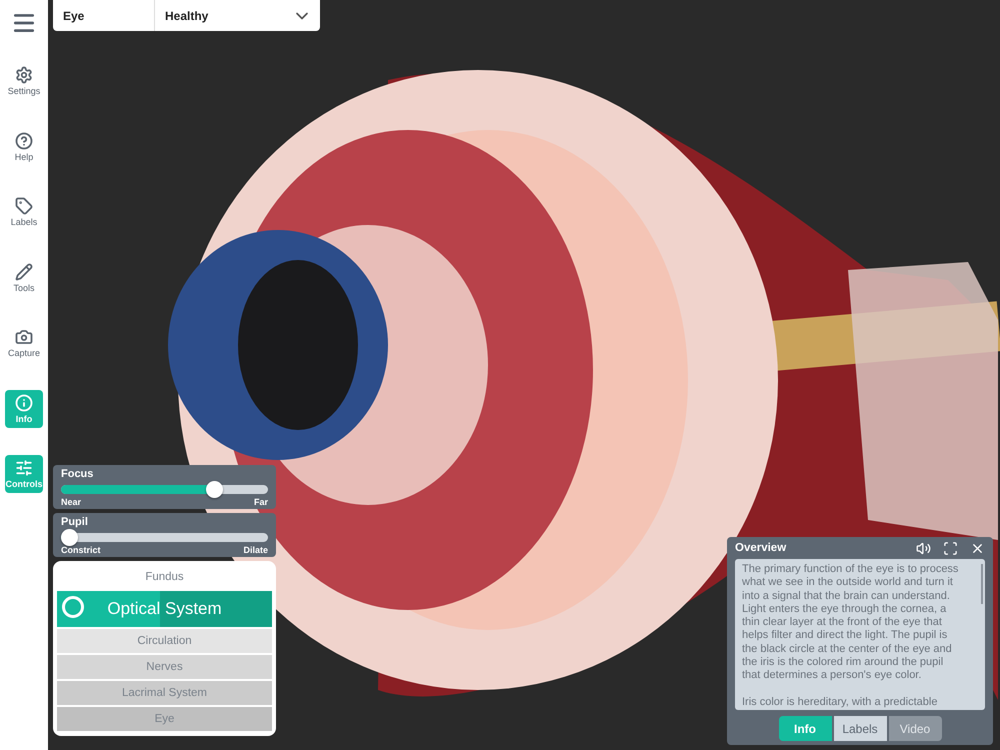 The width and height of the screenshot is (1000, 750). What do you see at coordinates (840, 702) in the screenshot?
I see `paragraph: Iris color is hereditary, with a predictable` at bounding box center [840, 702].